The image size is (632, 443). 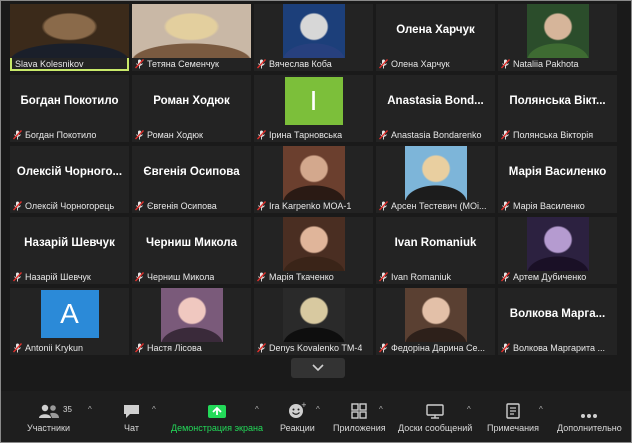 I want to click on participant-name-label: Олексій Чорногорець, so click(x=70, y=206).